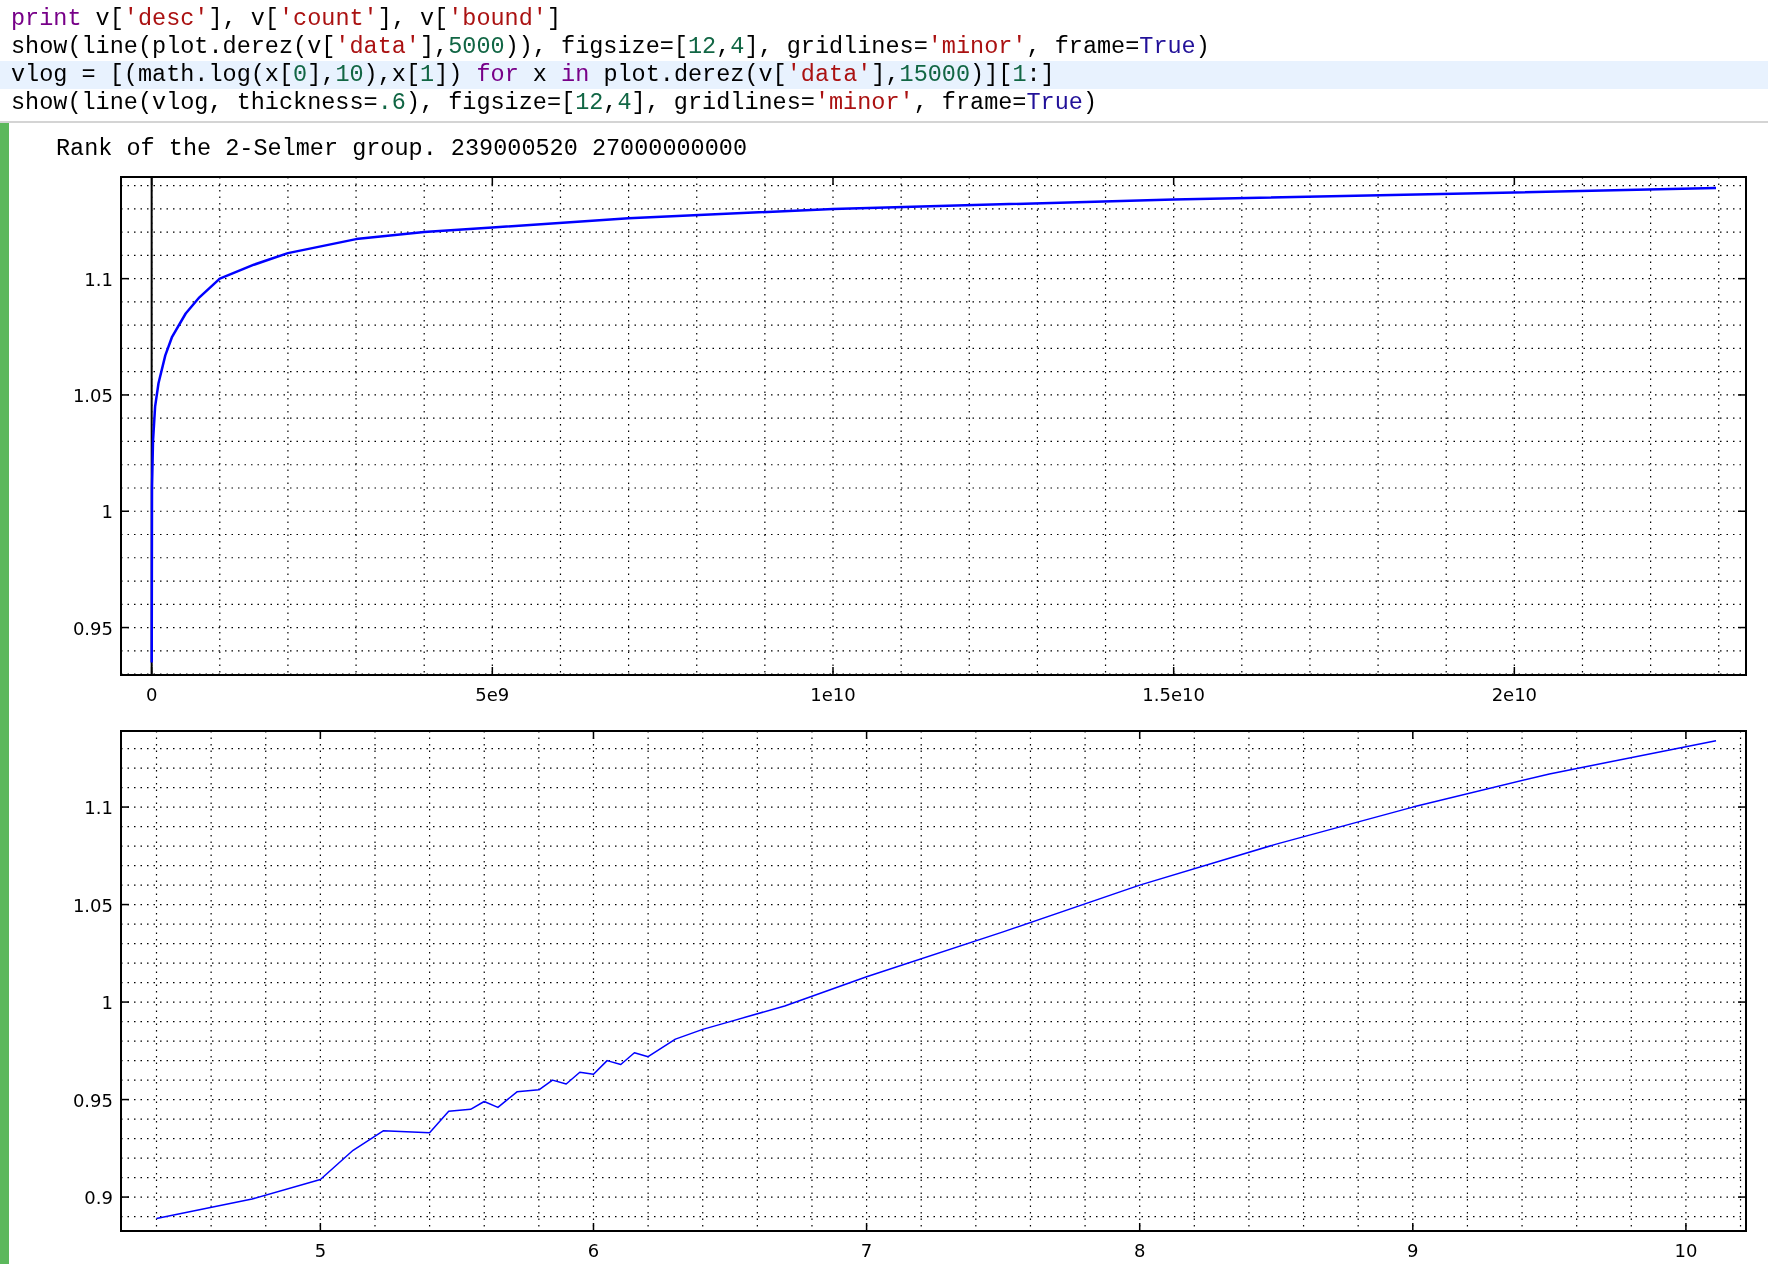  What do you see at coordinates (610, 47) in the screenshot?
I see `code-line: show(line(plot.derez(v['data'],5000)), figsize=[12,4], gridlines='minor', frame=True)` at bounding box center [610, 47].